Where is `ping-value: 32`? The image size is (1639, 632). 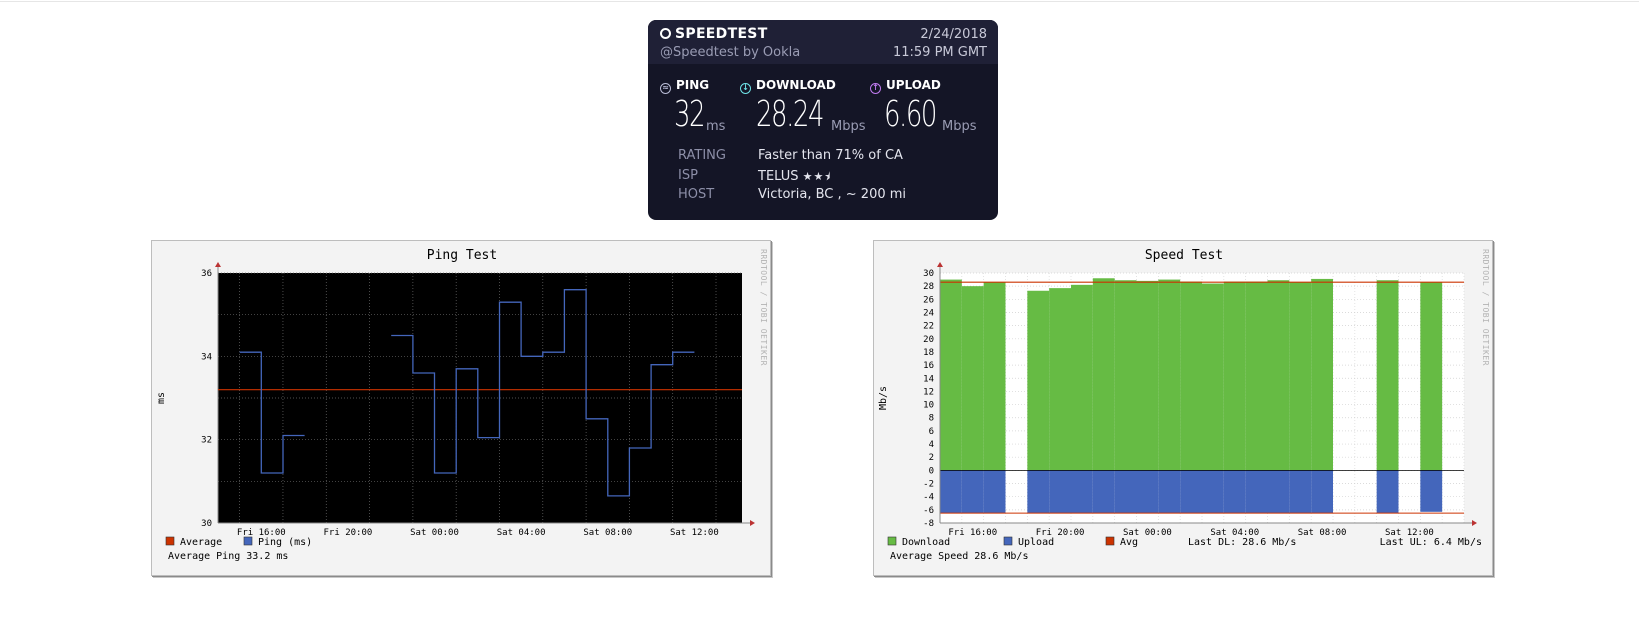
ping-value: 32 is located at coordinates (690, 114).